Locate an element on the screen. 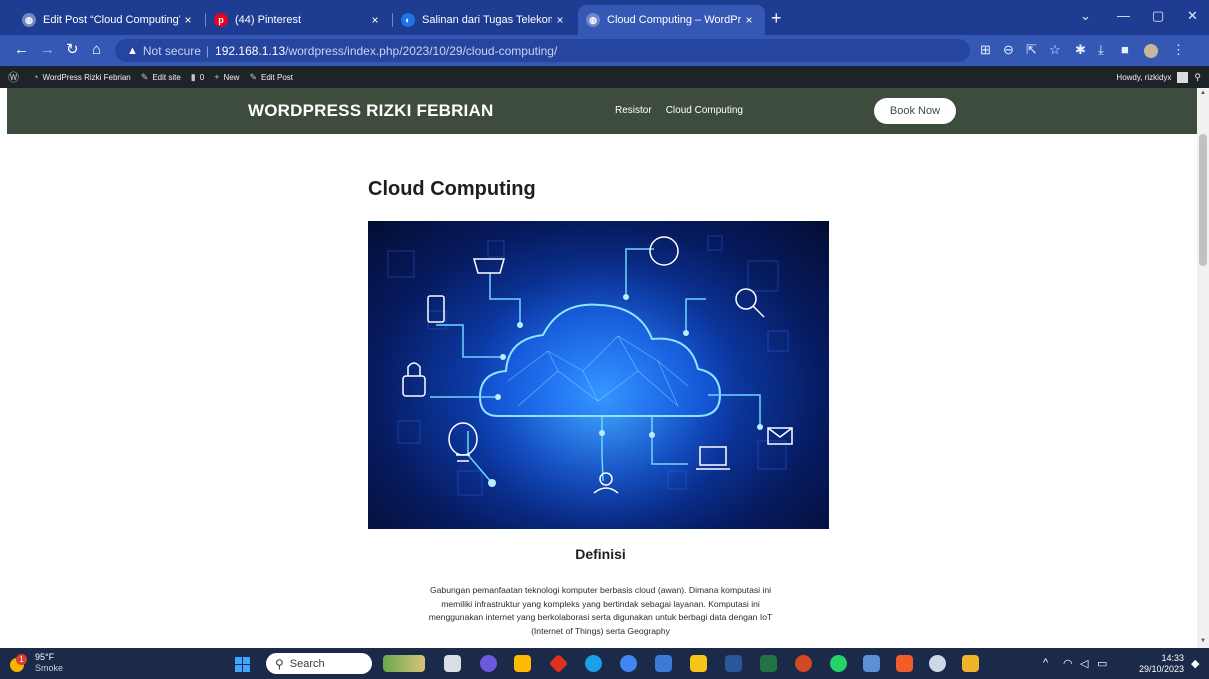 Image resolution: width=1209 pixels, height=679 pixels. app-gear-icon is located at coordinates (937, 663).